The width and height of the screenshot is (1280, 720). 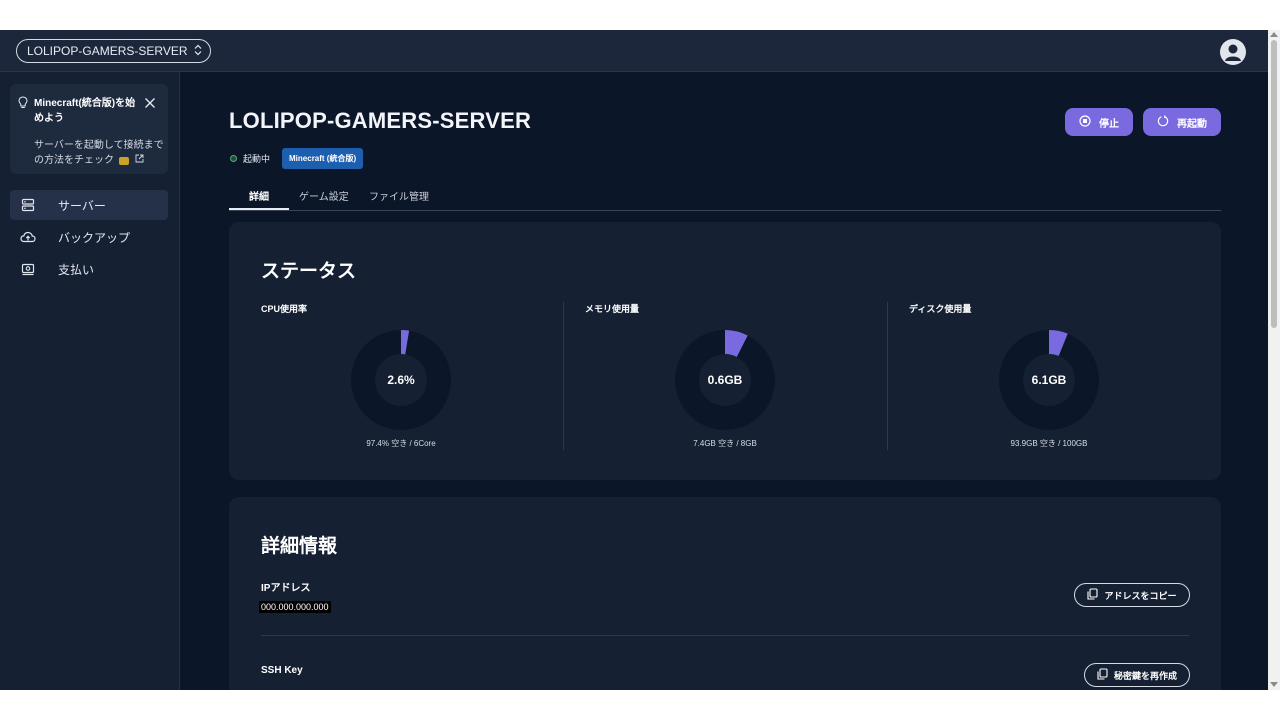 What do you see at coordinates (309, 271) in the screenshot?
I see `status-card-title: ステータス` at bounding box center [309, 271].